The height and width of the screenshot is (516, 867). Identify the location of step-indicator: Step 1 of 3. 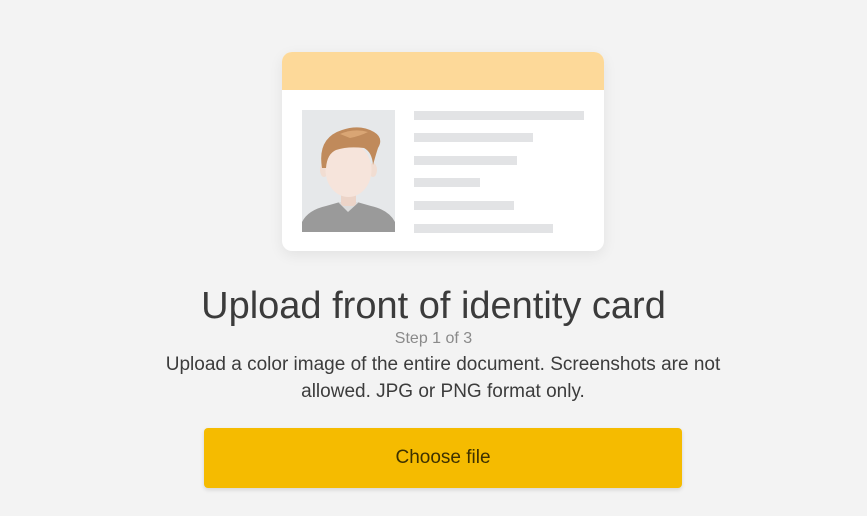
(433, 338).